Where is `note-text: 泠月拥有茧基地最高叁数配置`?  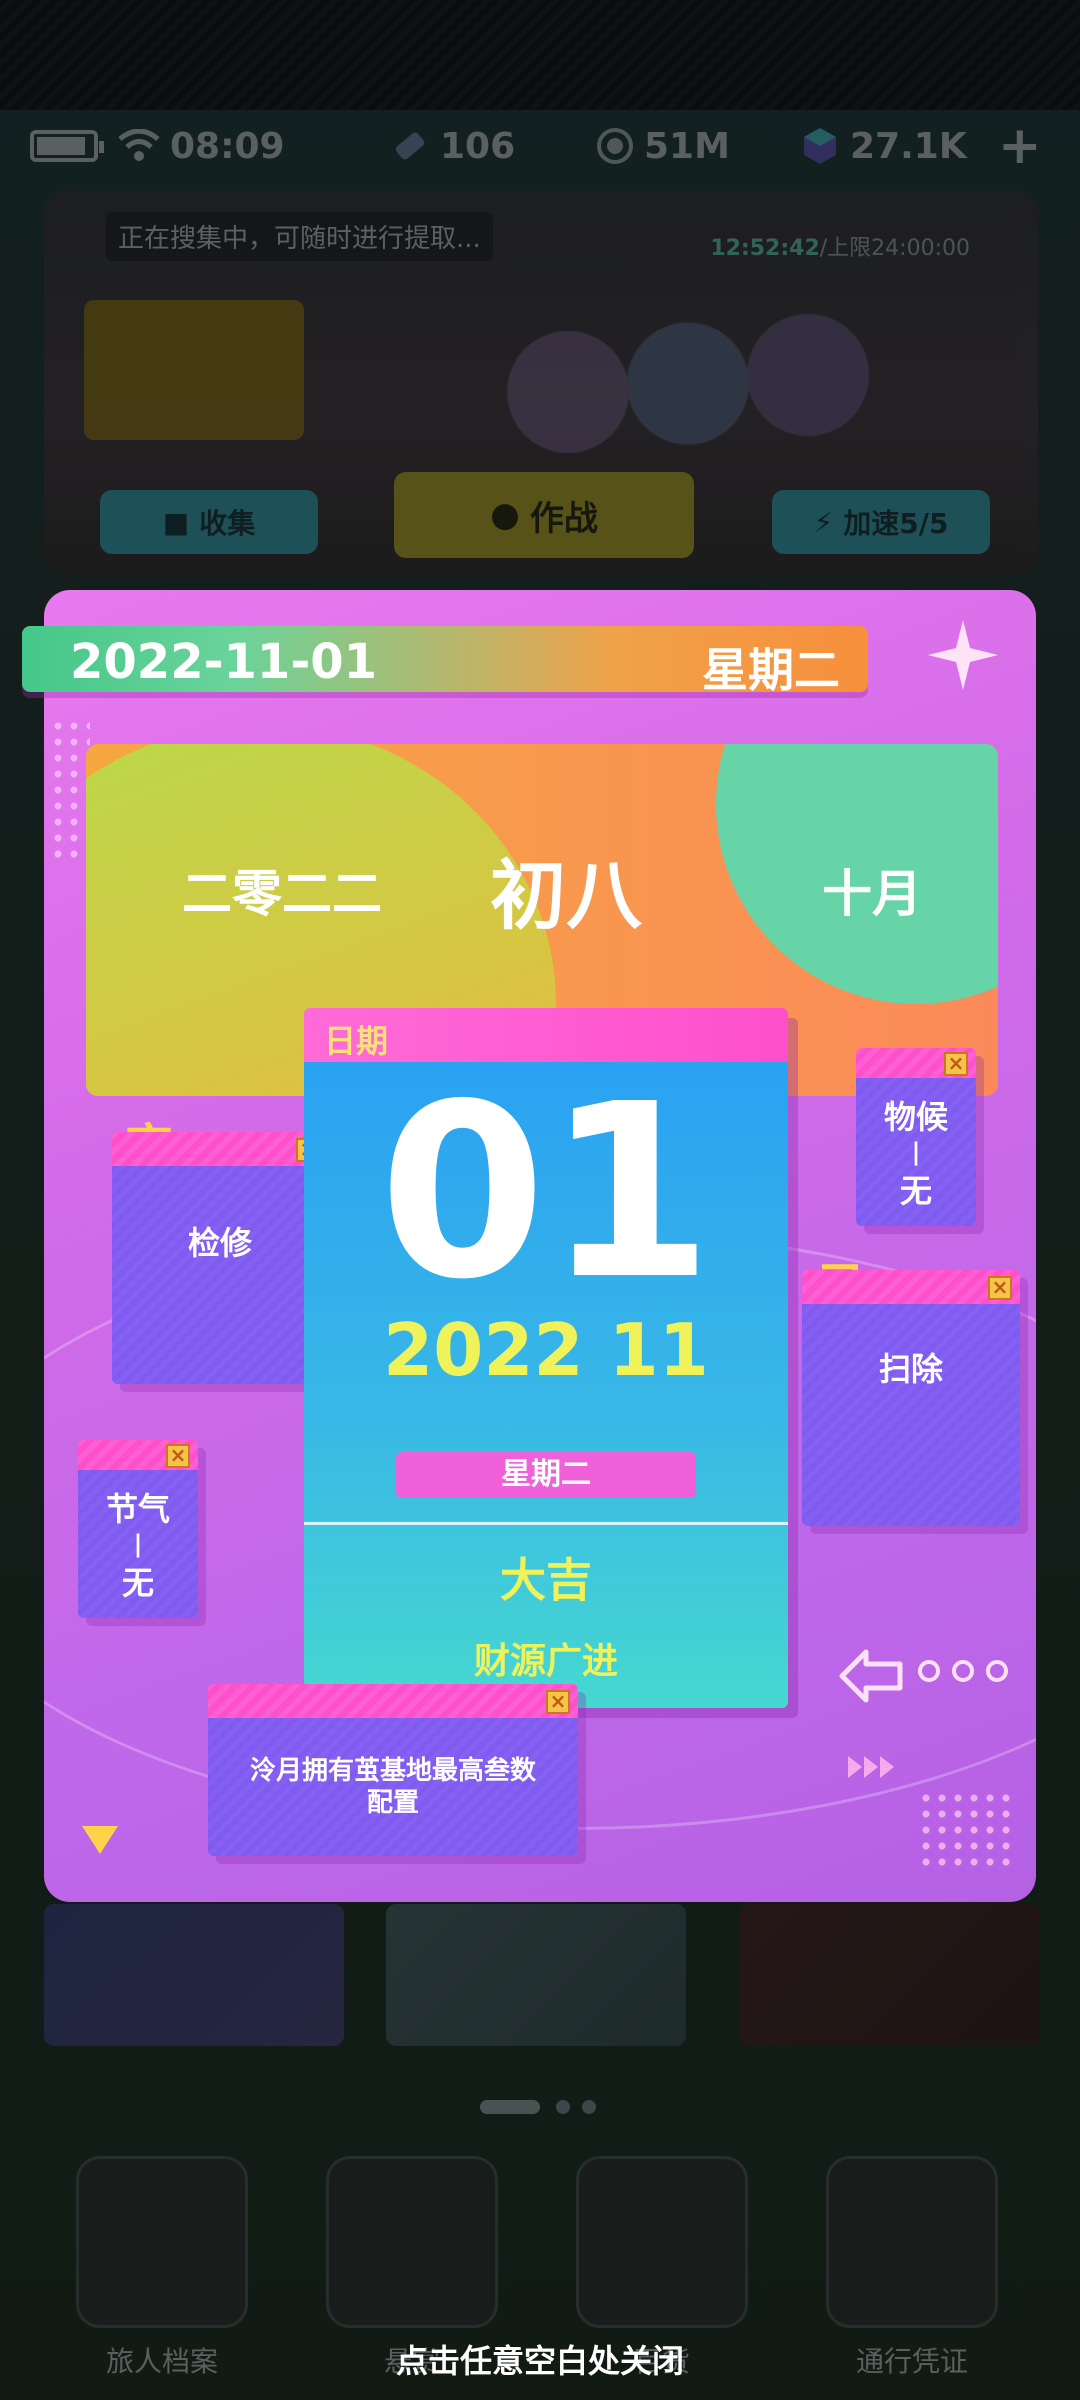
note-text: 泠月拥有茧基地最高叁数配置 is located at coordinates (393, 1787).